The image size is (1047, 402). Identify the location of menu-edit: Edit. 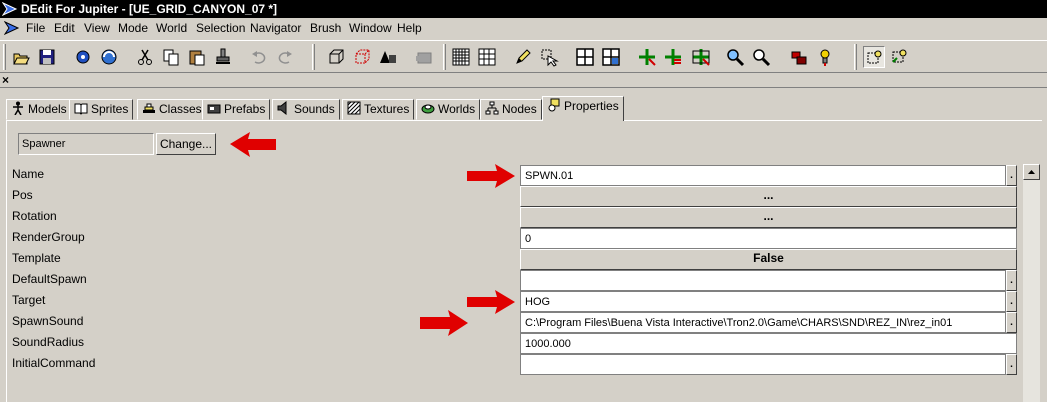
(64, 28).